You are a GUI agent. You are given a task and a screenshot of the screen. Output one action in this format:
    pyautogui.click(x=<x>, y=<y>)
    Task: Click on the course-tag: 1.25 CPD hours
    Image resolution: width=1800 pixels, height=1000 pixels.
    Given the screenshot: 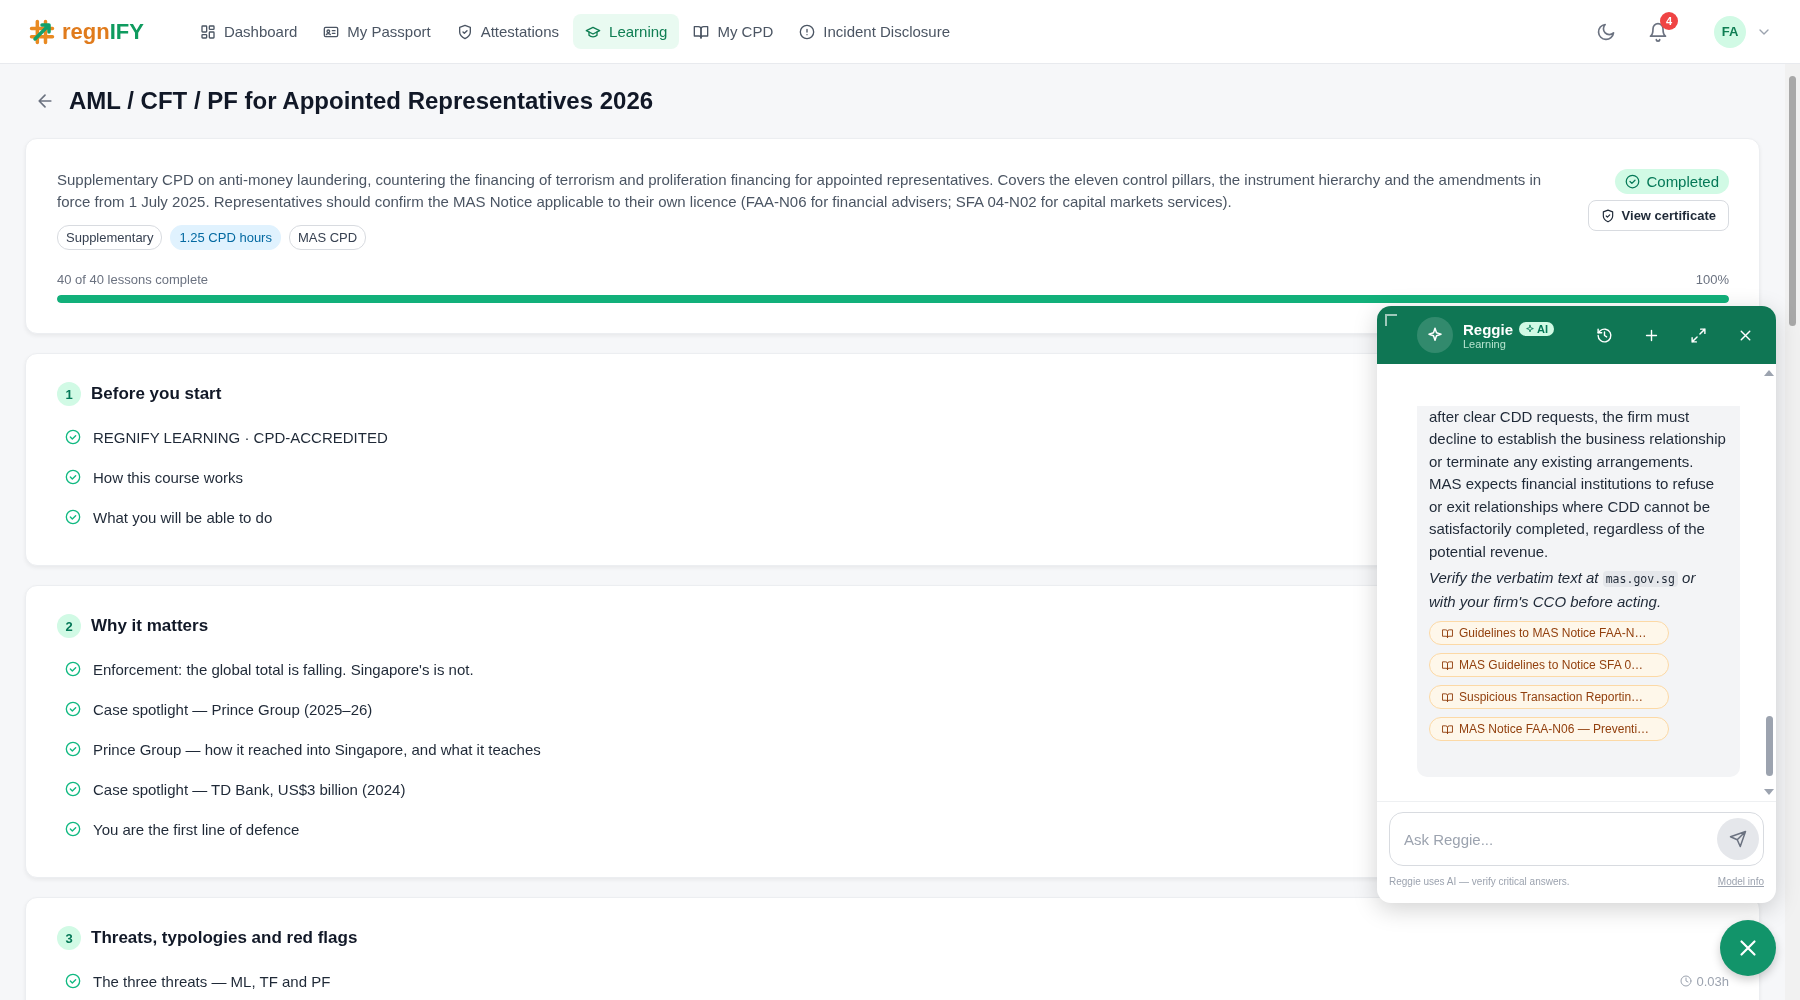 What is the action you would take?
    pyautogui.click(x=225, y=237)
    